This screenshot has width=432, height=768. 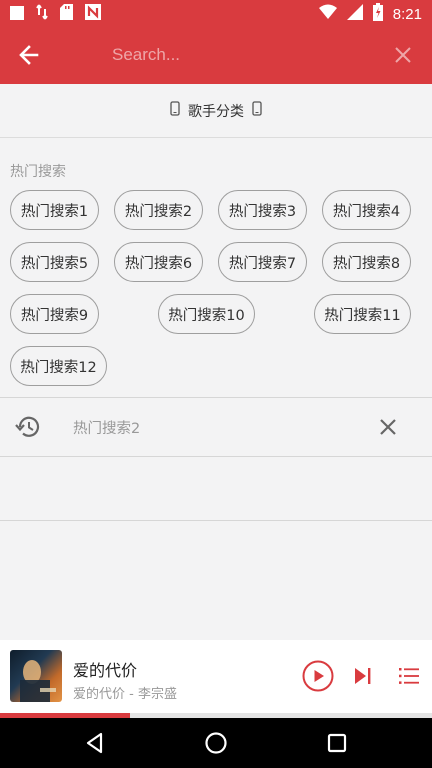 I want to click on hot-search-chip: 热门搜索1, so click(x=54, y=210).